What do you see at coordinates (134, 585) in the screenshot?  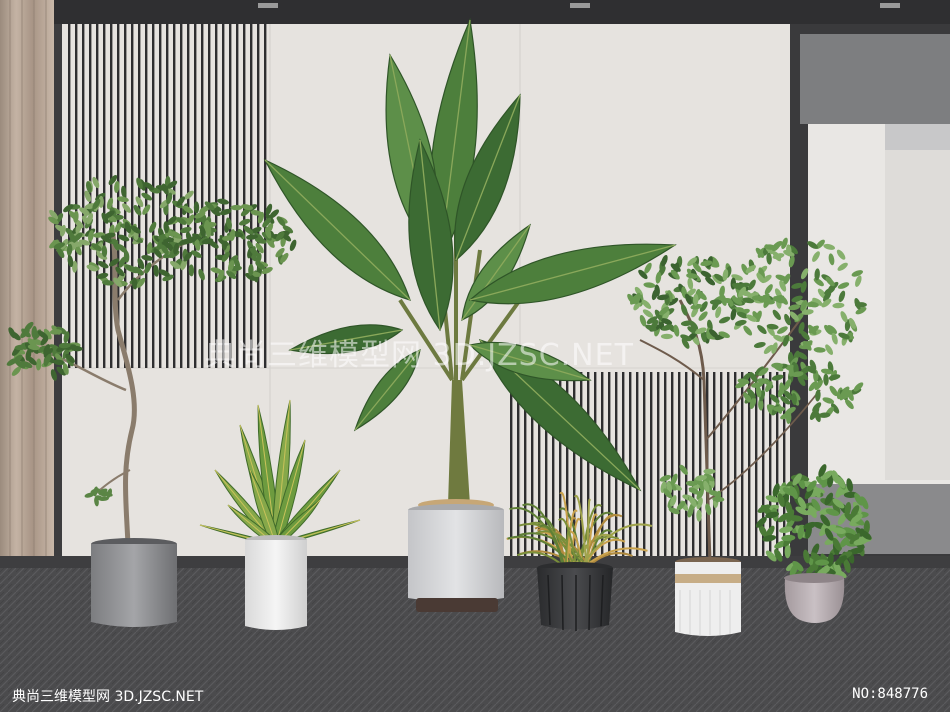 I see `gray-cylinder-pot` at bounding box center [134, 585].